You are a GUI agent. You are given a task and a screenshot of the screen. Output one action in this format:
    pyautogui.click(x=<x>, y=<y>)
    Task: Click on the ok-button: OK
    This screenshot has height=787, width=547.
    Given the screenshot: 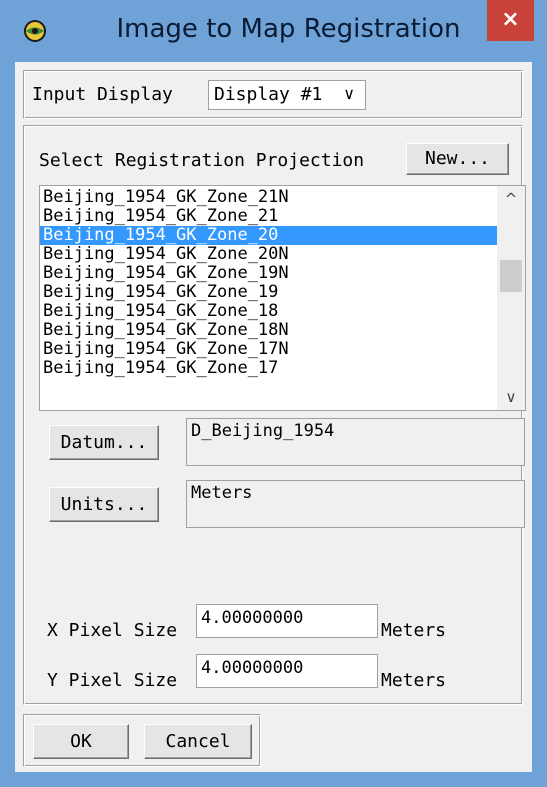 What is the action you would take?
    pyautogui.click(x=81, y=741)
    